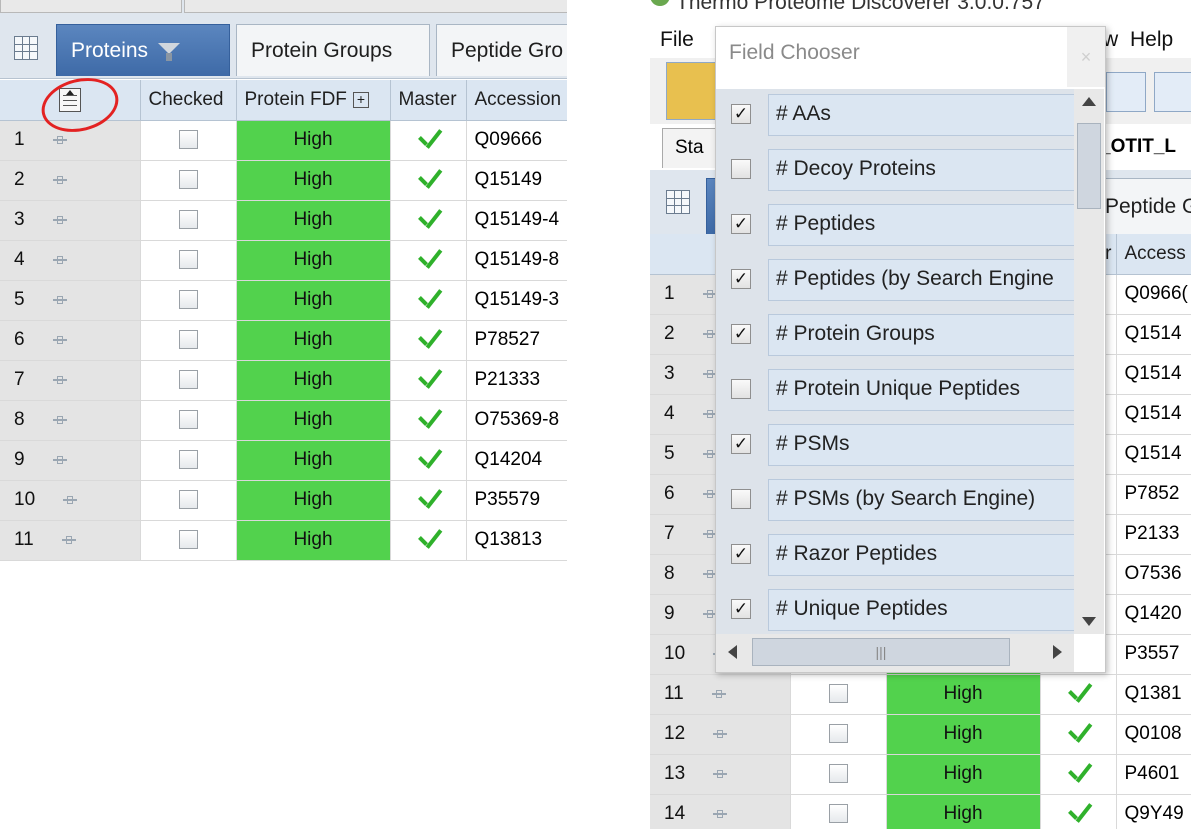 The width and height of the screenshot is (1191, 829). I want to click on column-header-accession: Access, so click(1153, 254).